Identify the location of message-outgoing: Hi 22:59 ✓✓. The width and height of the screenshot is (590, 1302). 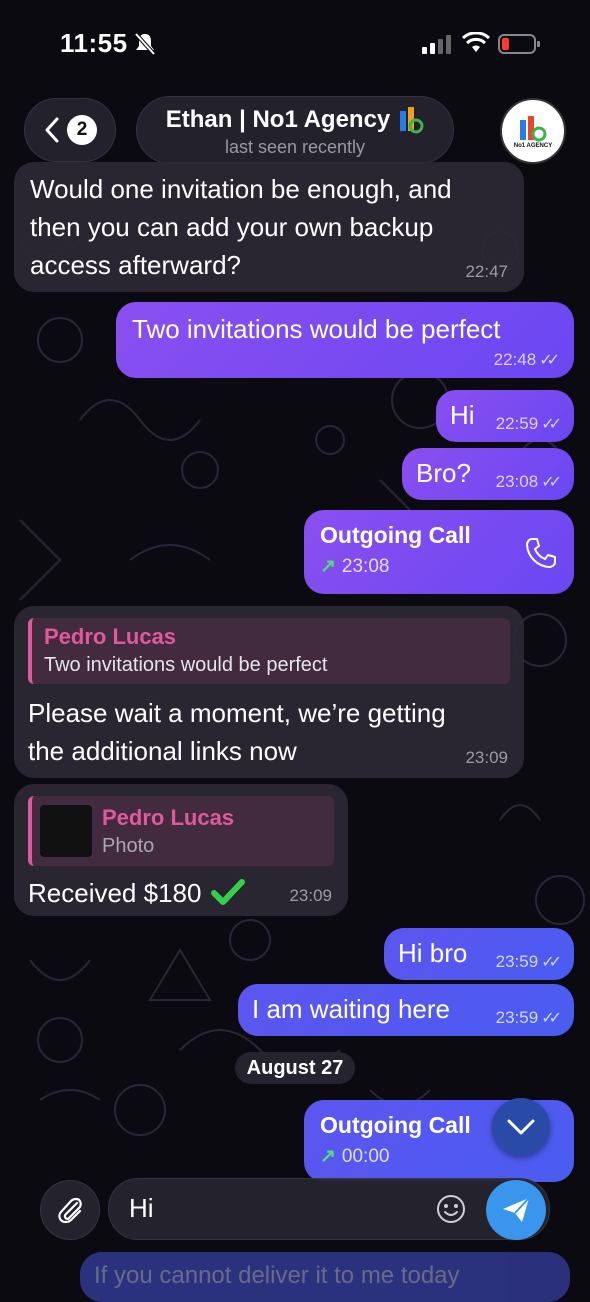
(505, 416).